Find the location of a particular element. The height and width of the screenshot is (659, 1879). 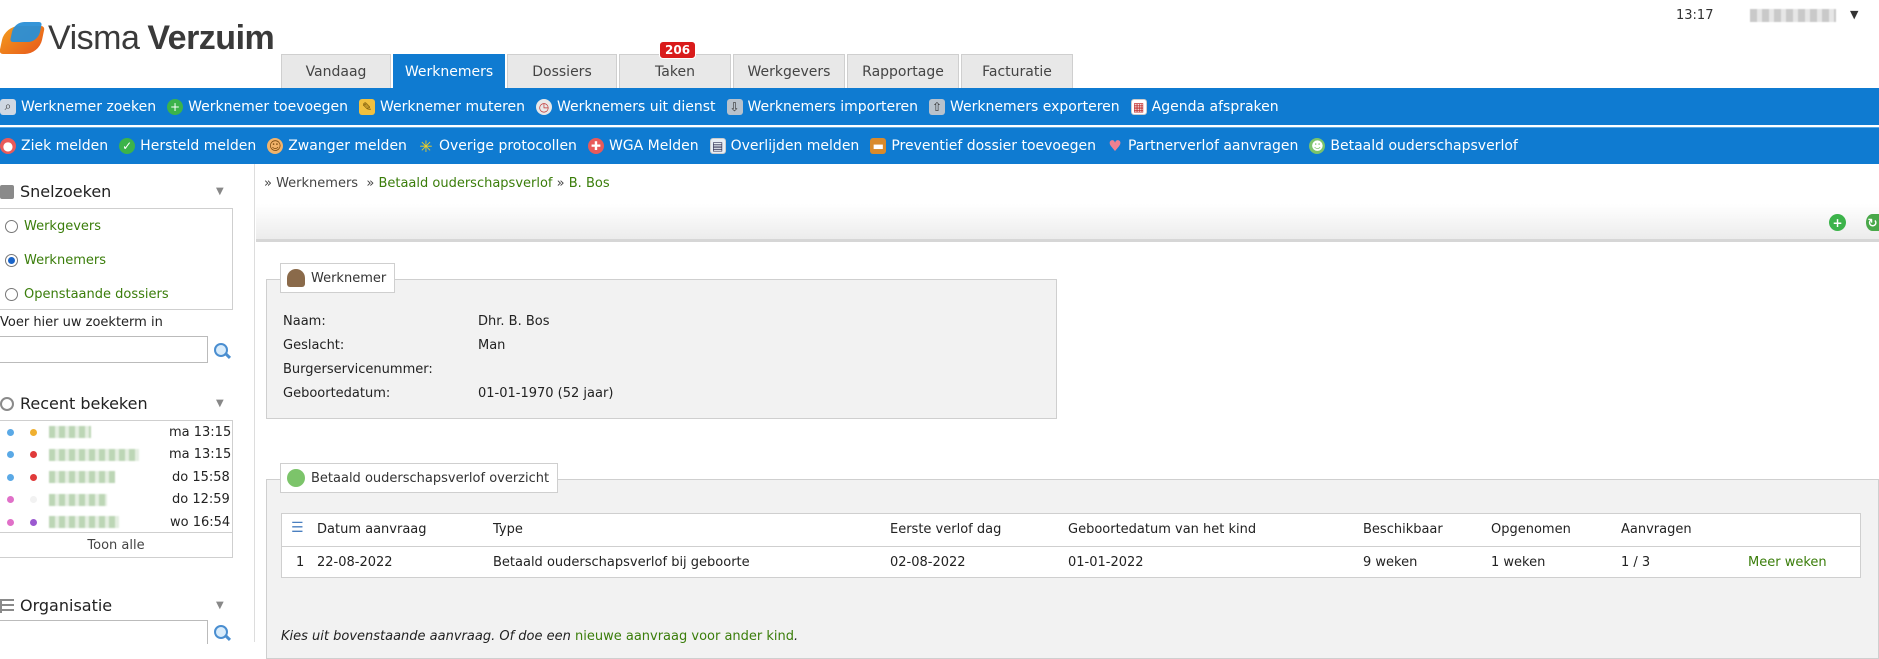

breadcrumb-link-ouderschapsverlof: Betaald ouderschapsverlof is located at coordinates (465, 183).